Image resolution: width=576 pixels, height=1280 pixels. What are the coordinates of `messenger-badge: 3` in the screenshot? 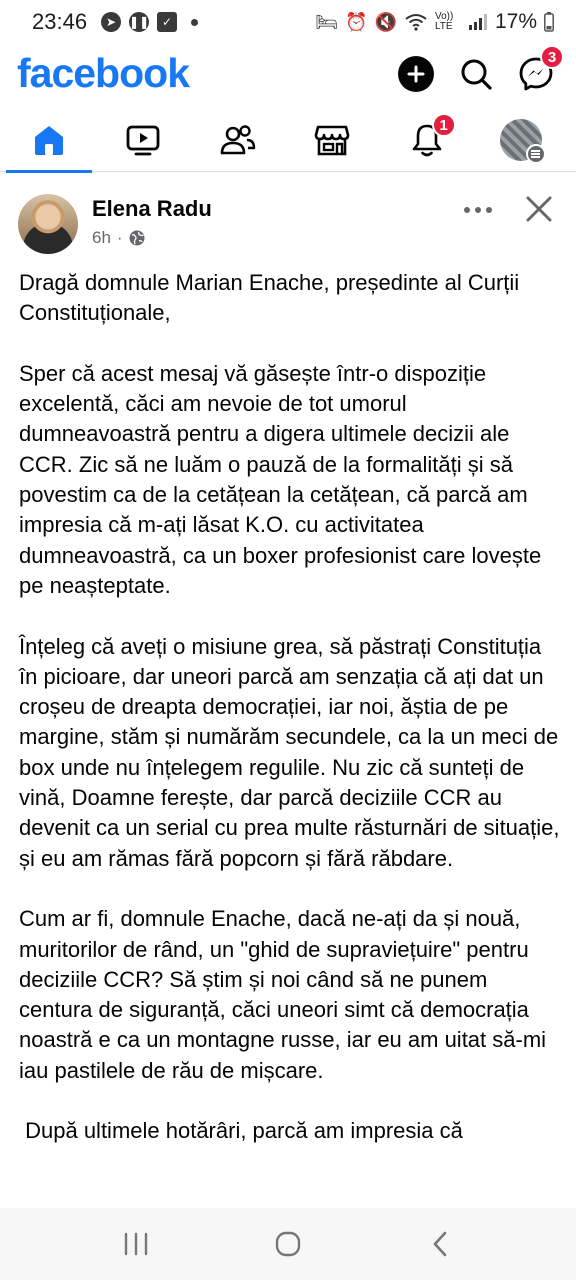 It's located at (552, 57).